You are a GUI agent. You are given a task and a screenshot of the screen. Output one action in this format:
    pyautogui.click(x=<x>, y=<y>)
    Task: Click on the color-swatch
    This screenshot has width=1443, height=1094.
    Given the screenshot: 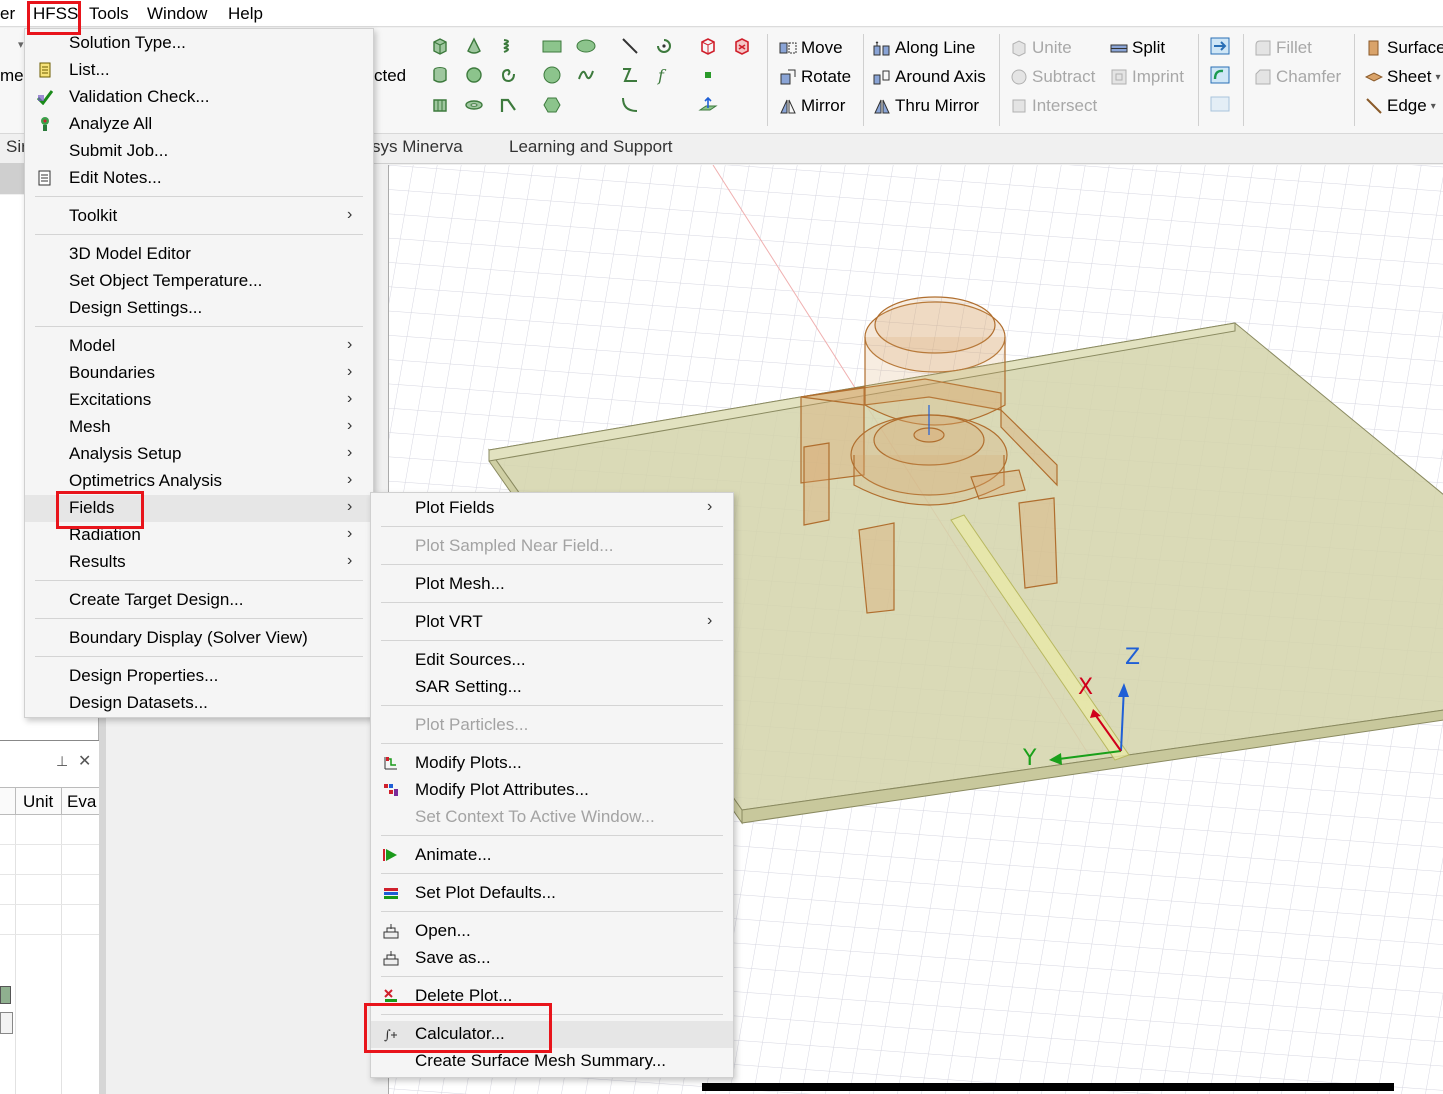 What is the action you would take?
    pyautogui.click(x=5, y=995)
    